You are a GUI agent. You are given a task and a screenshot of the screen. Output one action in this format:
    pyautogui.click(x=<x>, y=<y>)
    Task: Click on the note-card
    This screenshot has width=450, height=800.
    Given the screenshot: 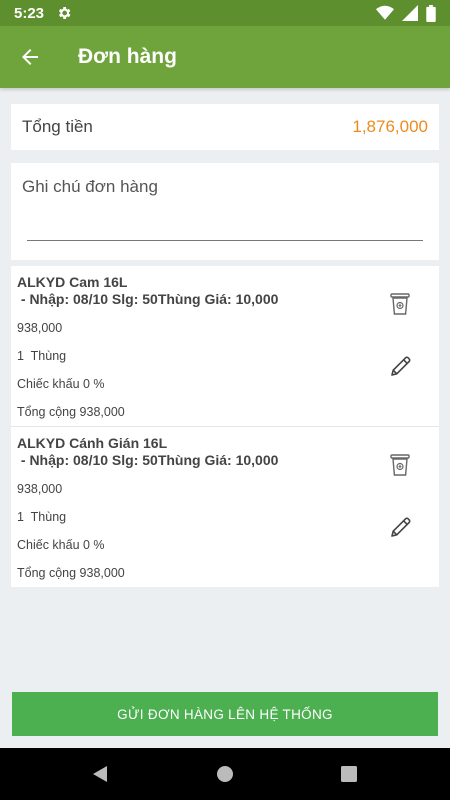 What is the action you would take?
    pyautogui.click(x=225, y=211)
    